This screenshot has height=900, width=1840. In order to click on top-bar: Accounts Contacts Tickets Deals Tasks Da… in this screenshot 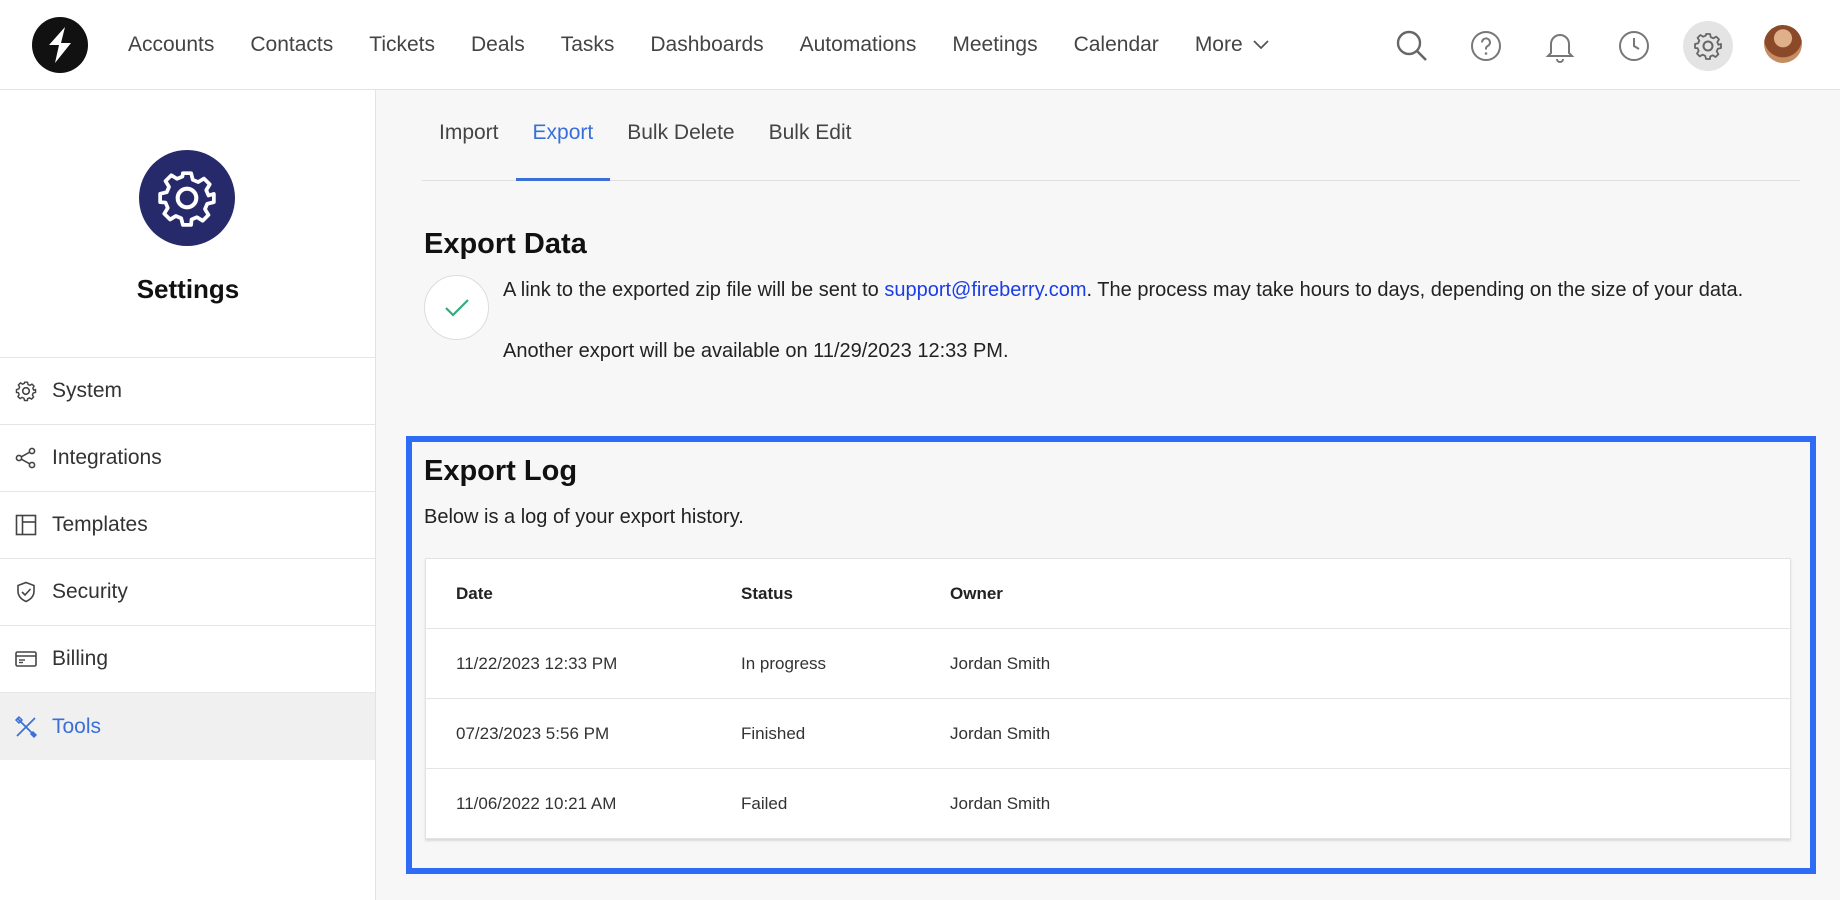, I will do `click(920, 45)`.